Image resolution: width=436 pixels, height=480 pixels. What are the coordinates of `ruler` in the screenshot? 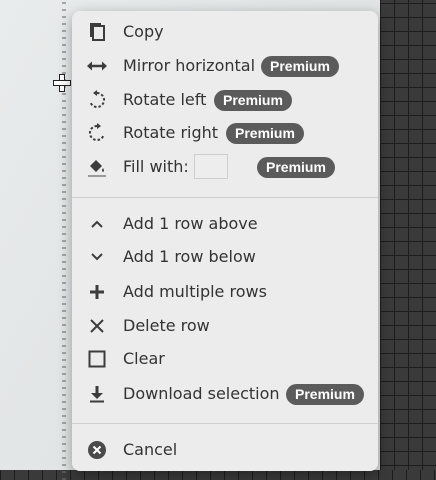 It's located at (64, 240).